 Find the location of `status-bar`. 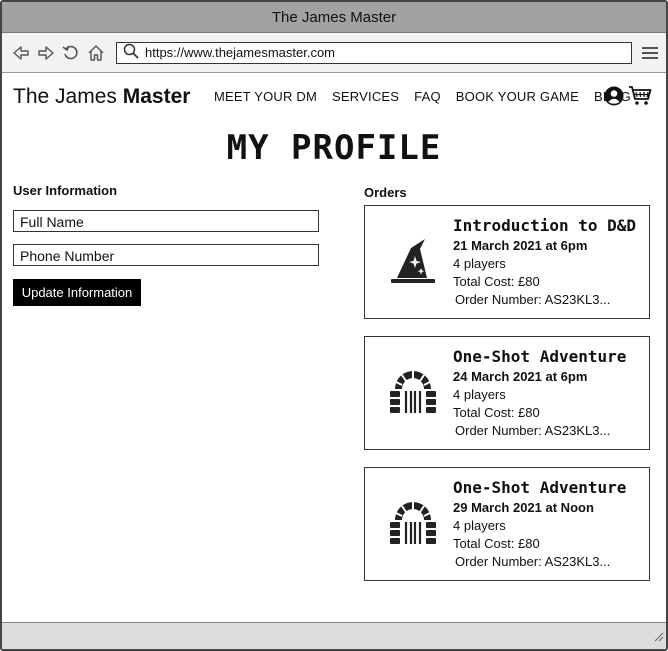

status-bar is located at coordinates (334, 635).